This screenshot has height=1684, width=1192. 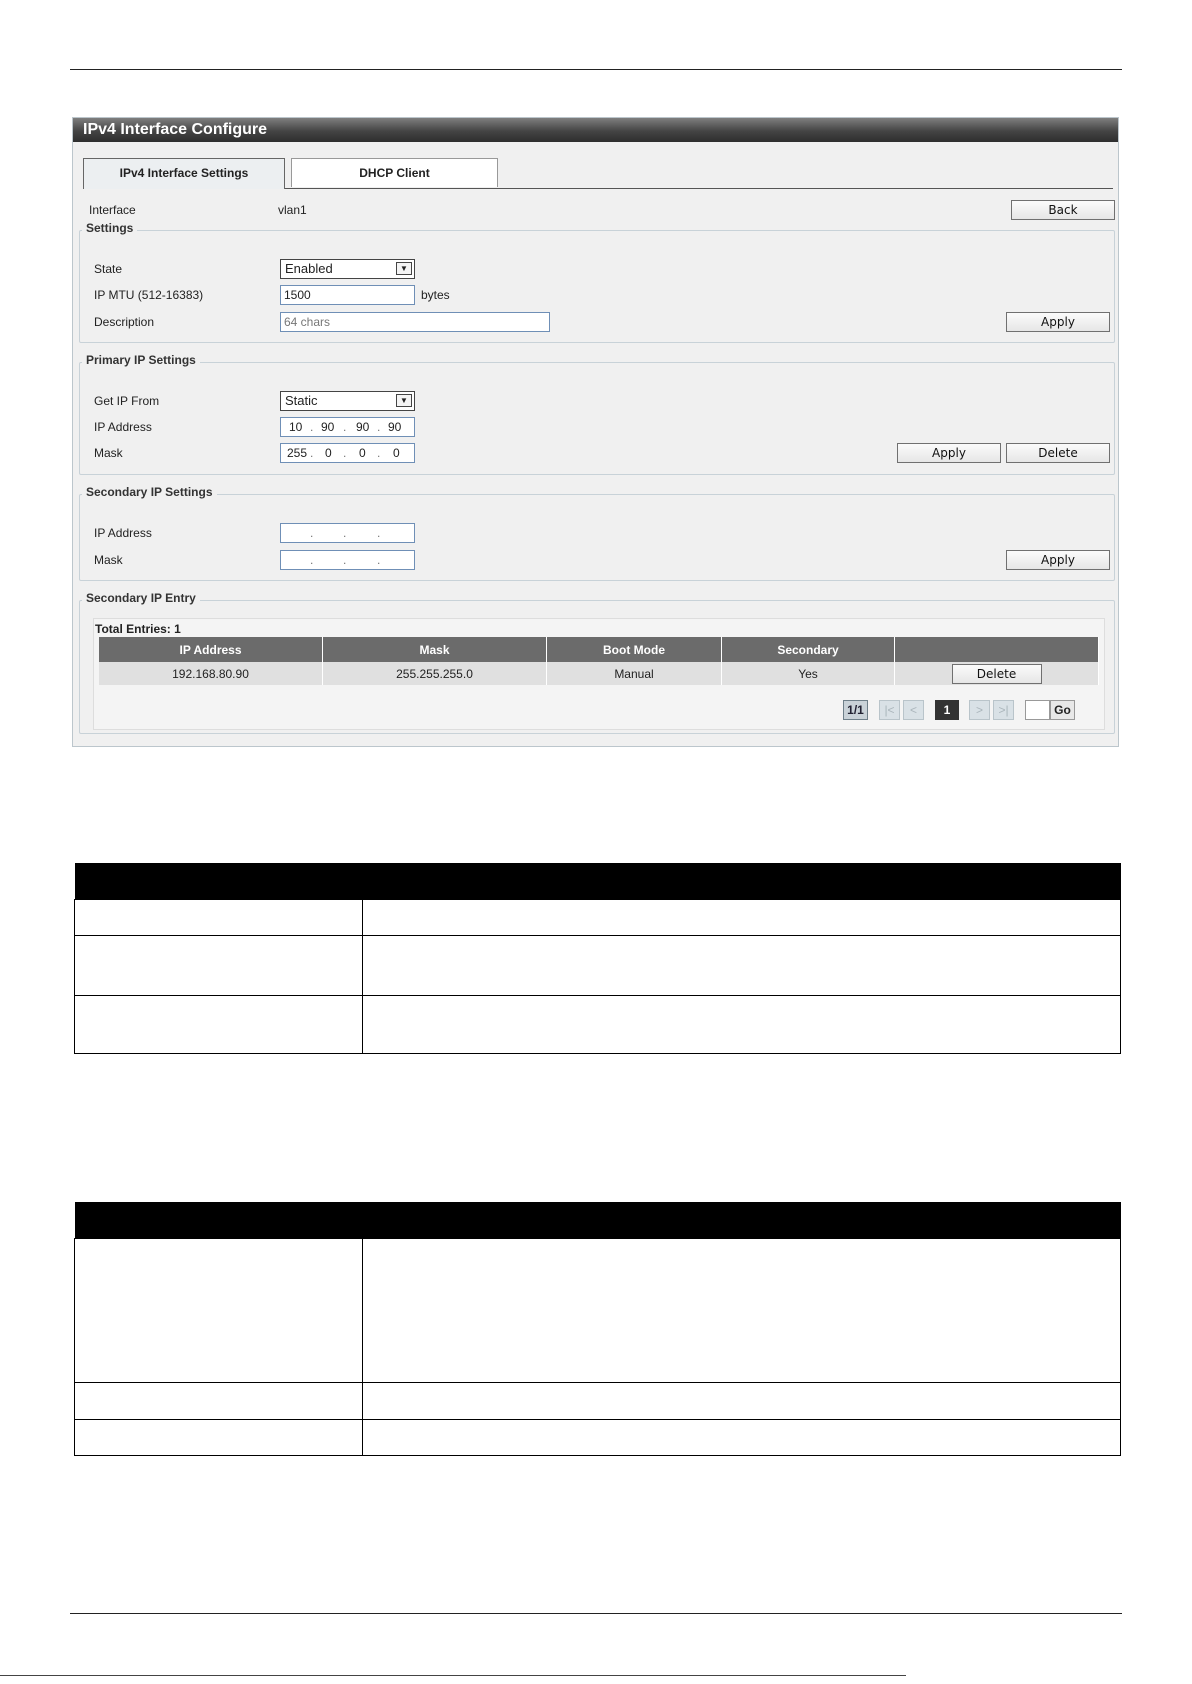 I want to click on state-label: State, so click(x=108, y=269).